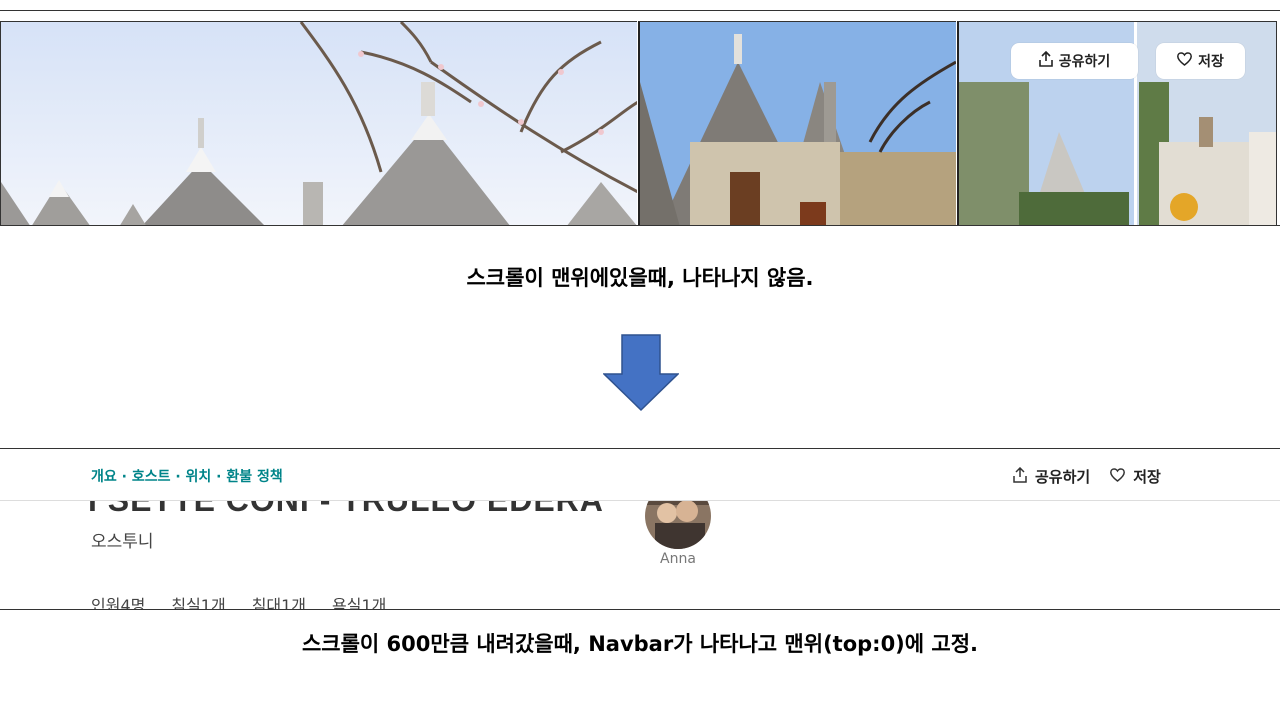 This screenshot has width=1280, height=720. I want to click on nav-actions: 공유하기 저장, so click(1087, 476).